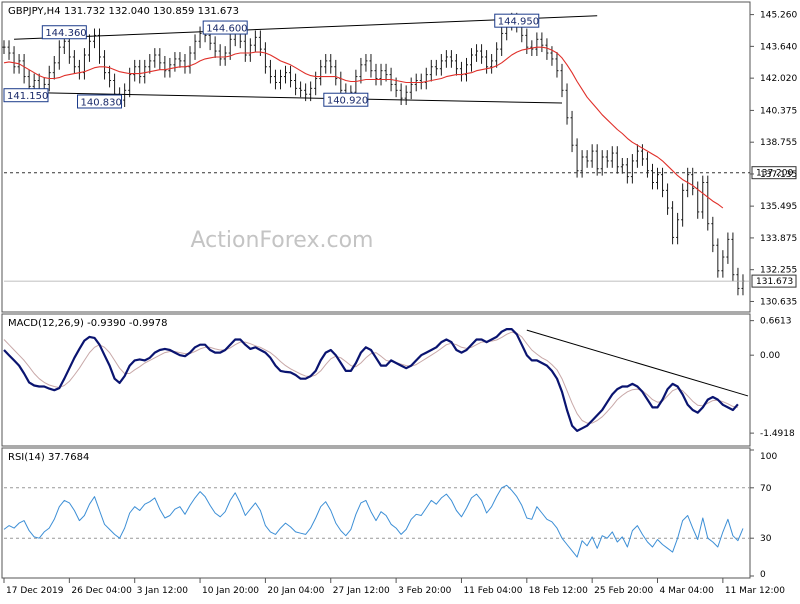  What do you see at coordinates (34, 11) in the screenshot?
I see `chart-symbol-label: GBPJPY,H4` at bounding box center [34, 11].